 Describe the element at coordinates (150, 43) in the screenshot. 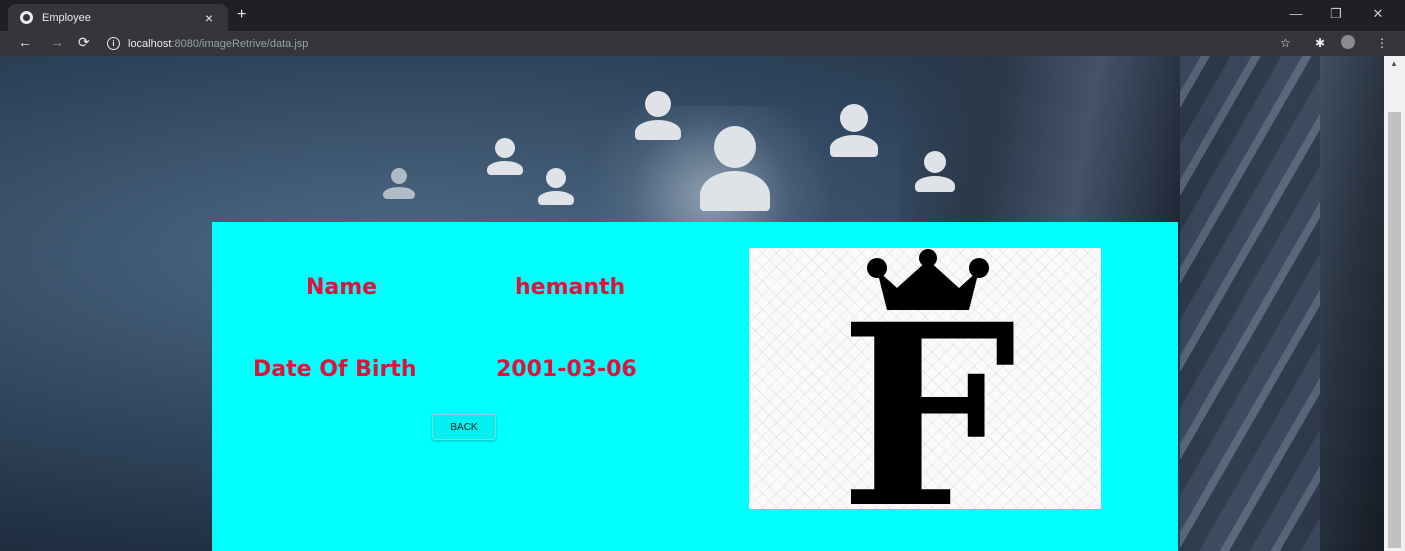

I see `url-host: localhost` at that location.